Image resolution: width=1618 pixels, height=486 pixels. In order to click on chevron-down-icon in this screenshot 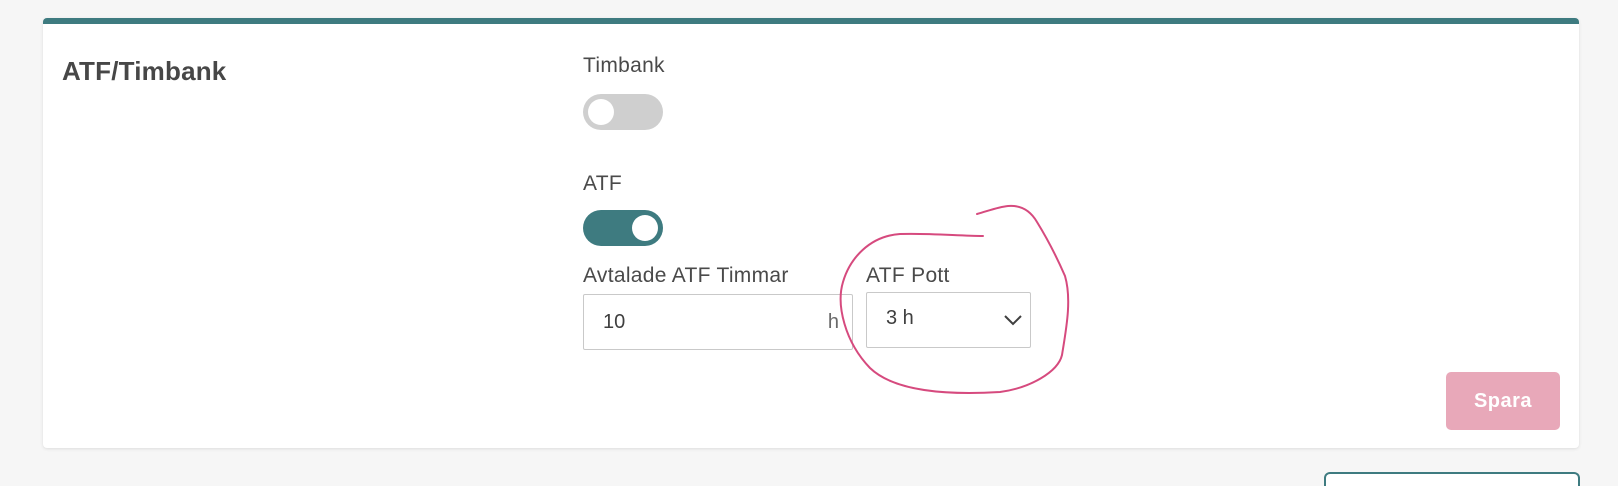, I will do `click(1013, 320)`.